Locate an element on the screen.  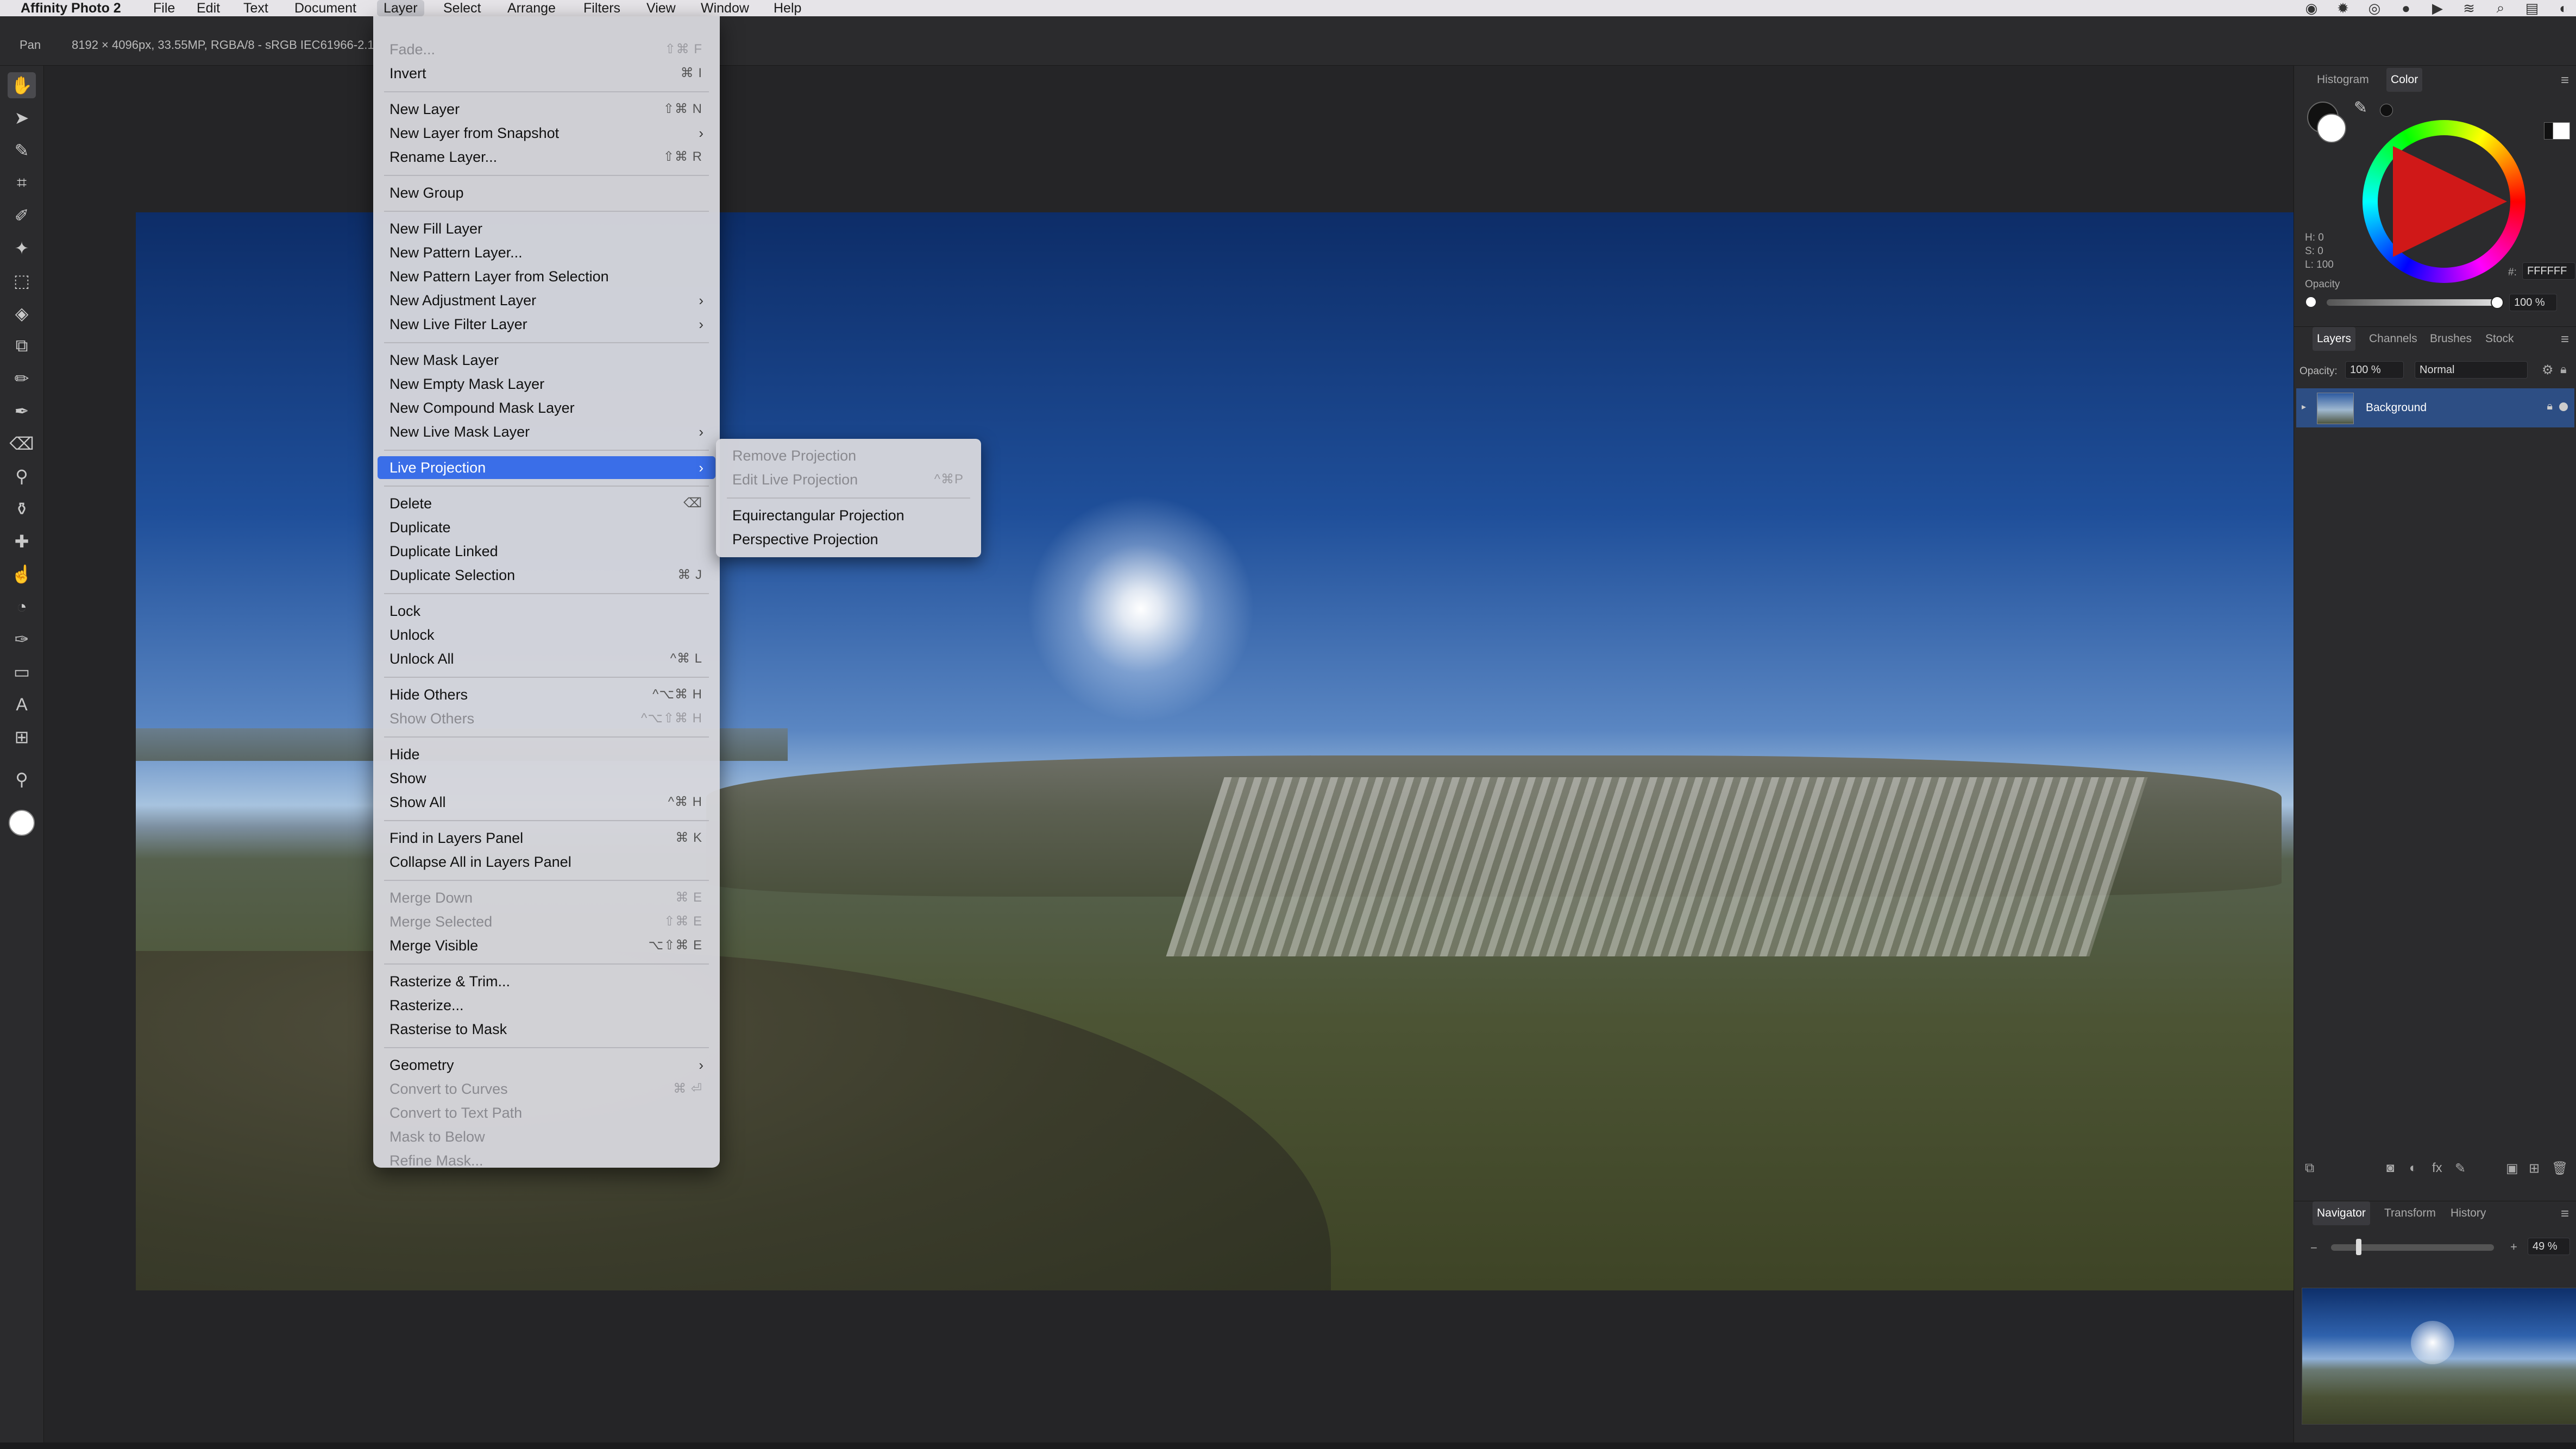
lock-icon: 🔒︎ is located at coordinates (2563, 369).